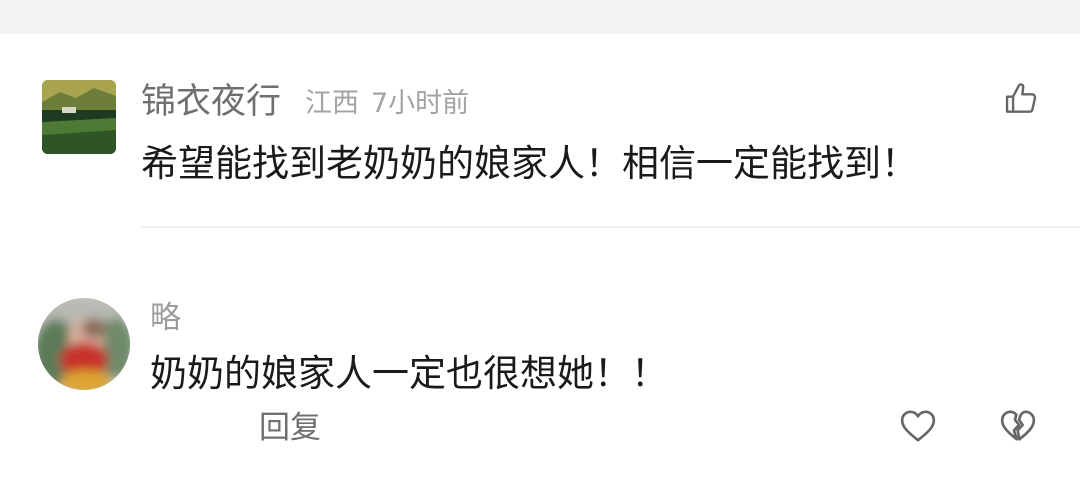 This screenshot has height=497, width=1080. I want to click on thumbs-up-icon, so click(1021, 99).